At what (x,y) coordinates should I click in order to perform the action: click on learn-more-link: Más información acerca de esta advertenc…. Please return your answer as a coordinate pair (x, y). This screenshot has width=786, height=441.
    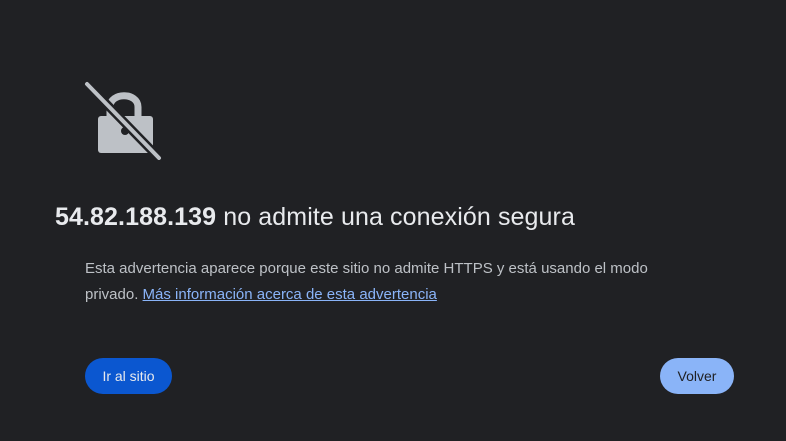
    Looking at the image, I should click on (290, 294).